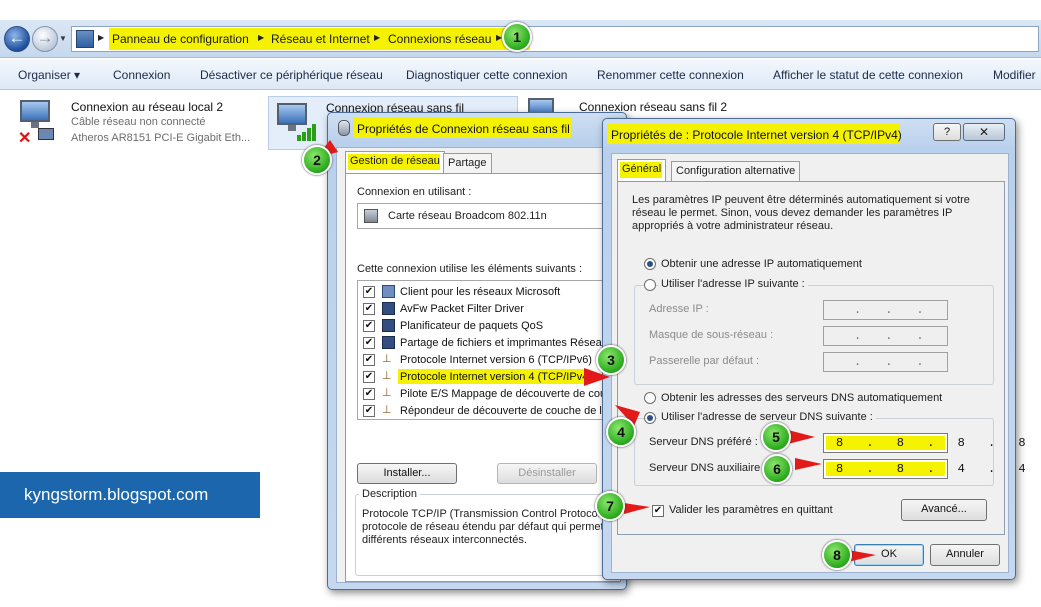 The image size is (1041, 607). Describe the element at coordinates (517, 37) in the screenshot. I see `step-badge: 1` at that location.